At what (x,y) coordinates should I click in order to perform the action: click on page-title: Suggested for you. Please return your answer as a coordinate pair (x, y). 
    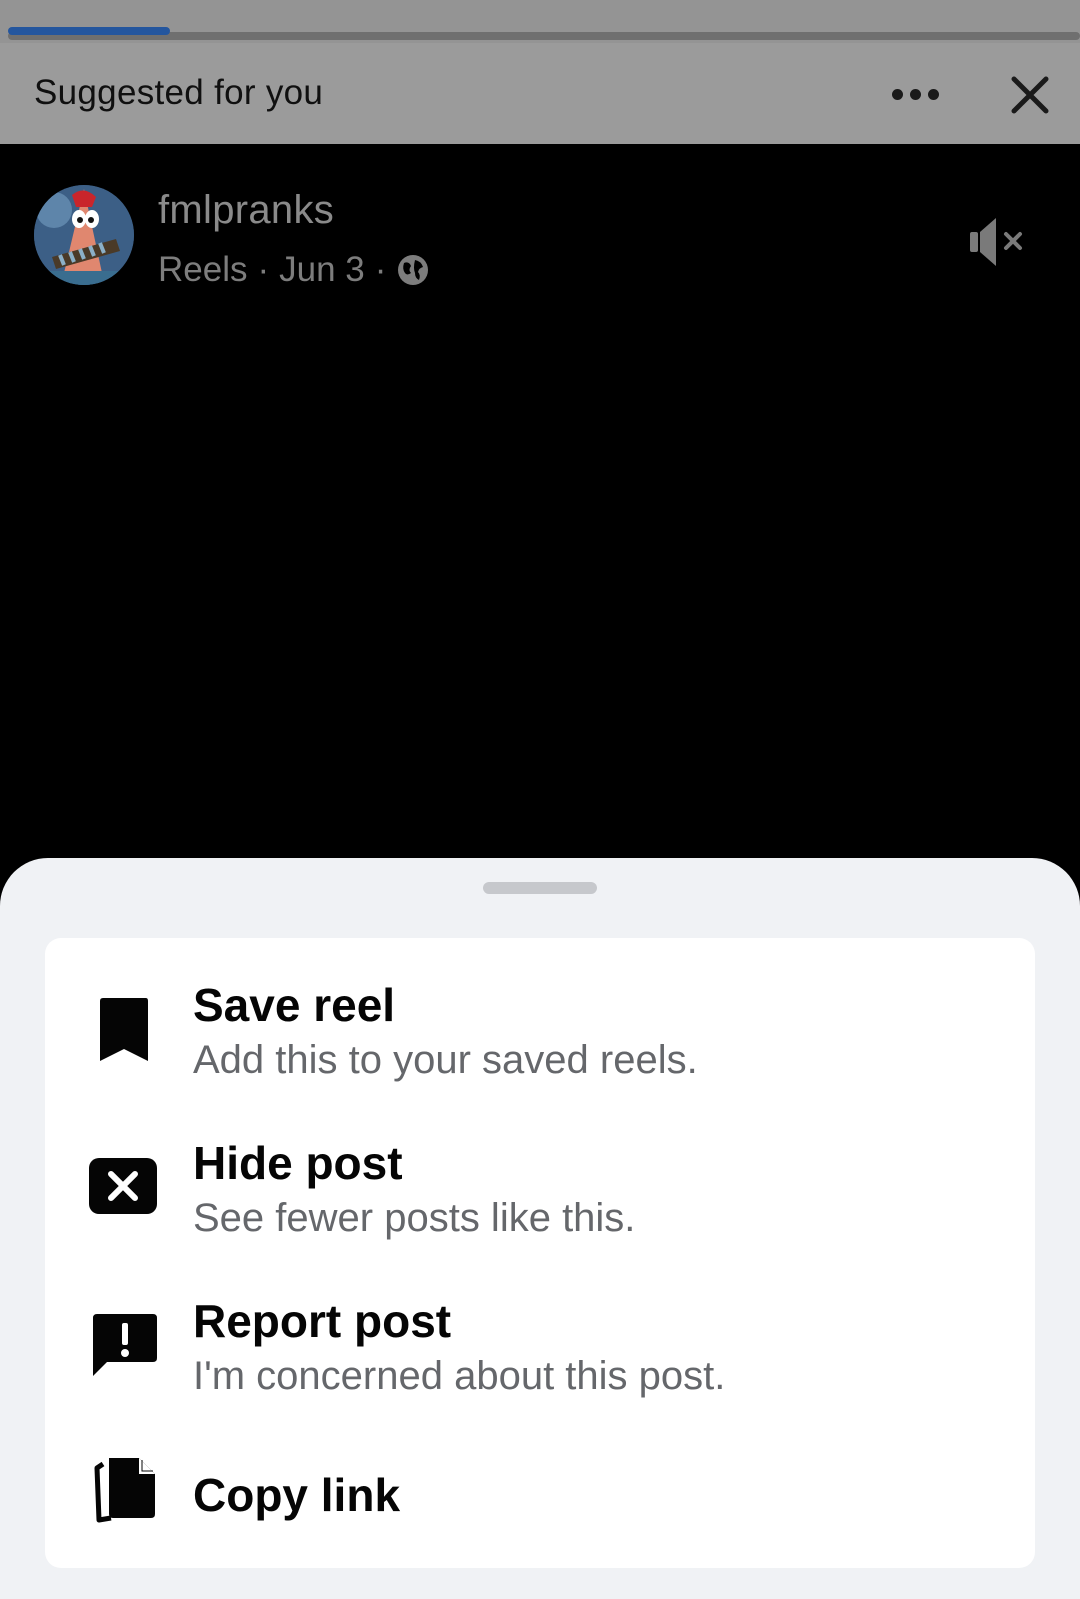
    Looking at the image, I should click on (179, 92).